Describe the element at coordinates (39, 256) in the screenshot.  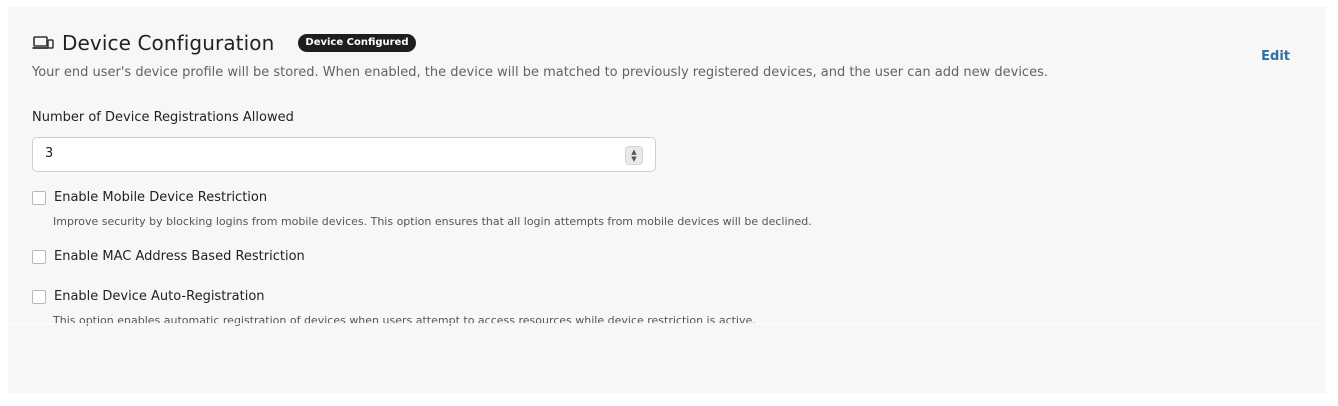
I see `mac-restriction-checkbox` at that location.